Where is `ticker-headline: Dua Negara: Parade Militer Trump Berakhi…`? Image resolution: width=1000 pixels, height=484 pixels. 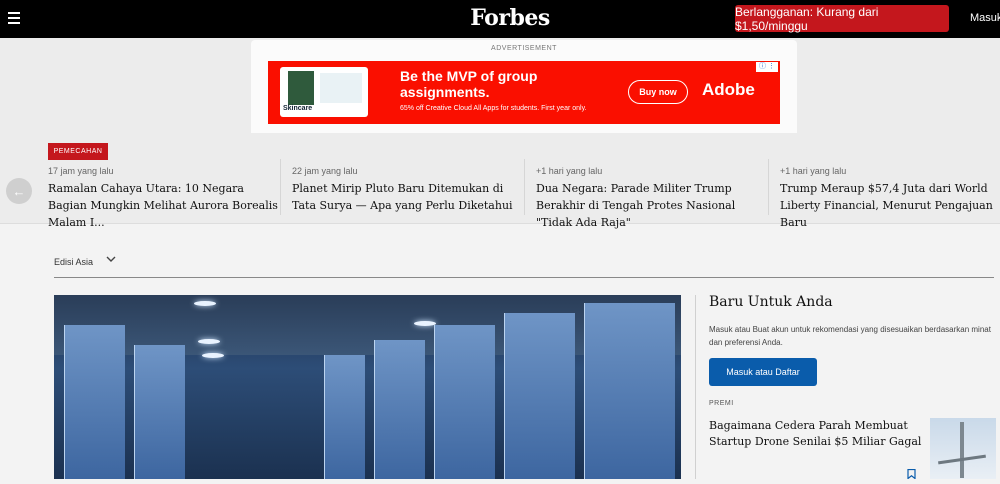
ticker-headline: Dua Negara: Parade Militer Trump Berakhi… is located at coordinates (647, 205).